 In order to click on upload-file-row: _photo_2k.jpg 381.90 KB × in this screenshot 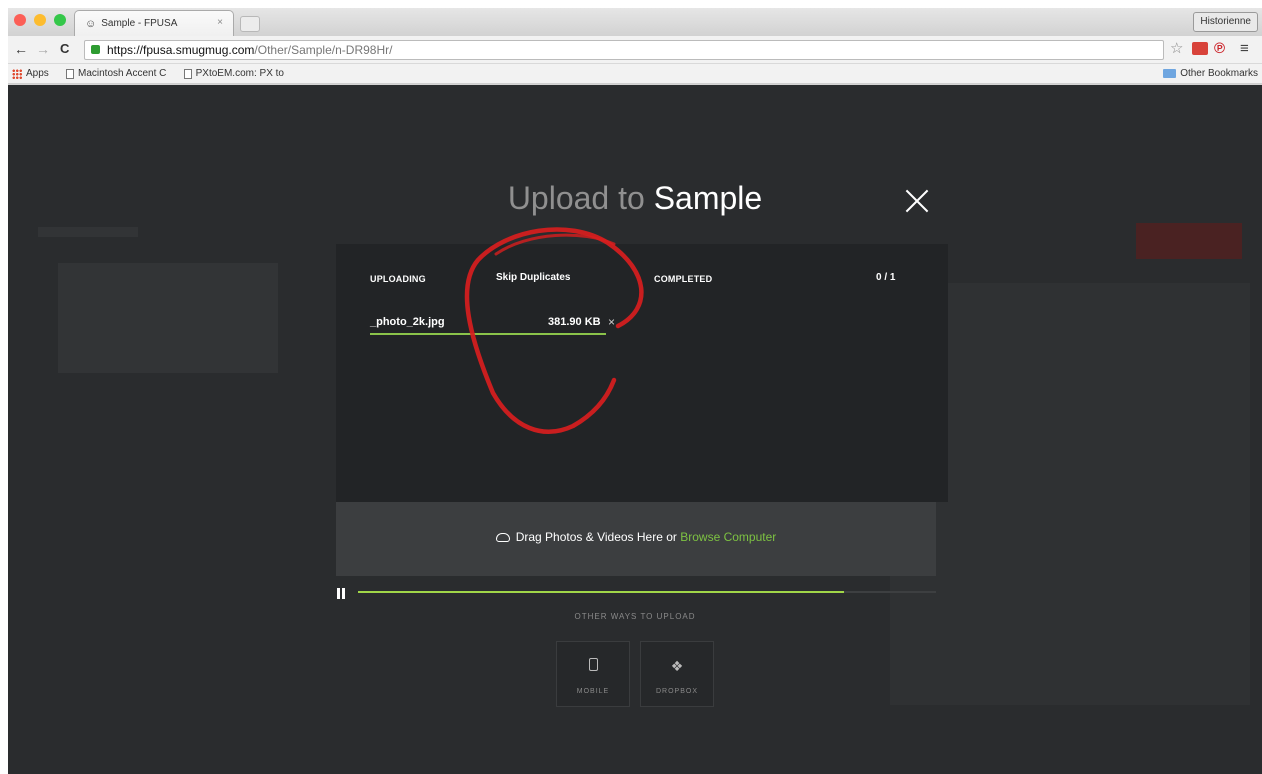, I will do `click(495, 326)`.